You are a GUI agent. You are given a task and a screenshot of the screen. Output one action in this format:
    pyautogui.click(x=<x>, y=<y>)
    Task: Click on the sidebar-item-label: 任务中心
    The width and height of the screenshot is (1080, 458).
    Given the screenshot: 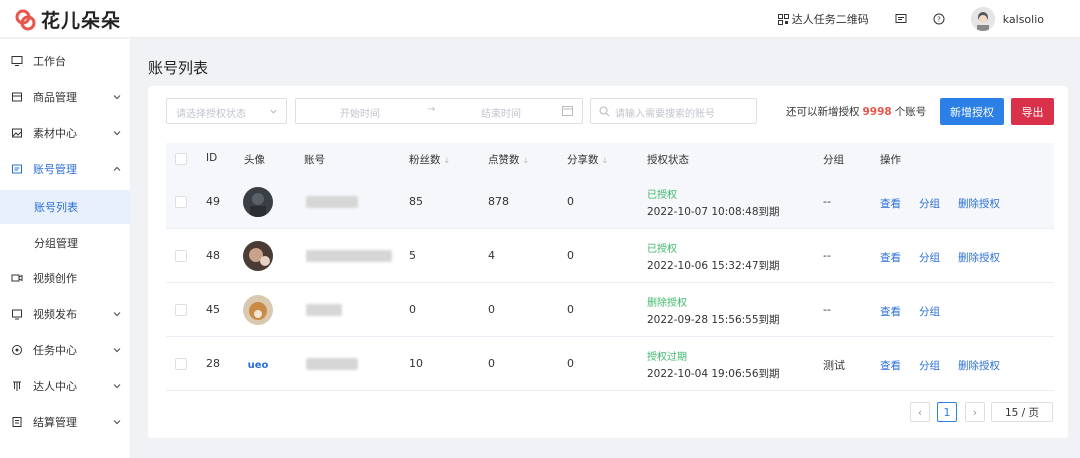 What is the action you would take?
    pyautogui.click(x=55, y=350)
    